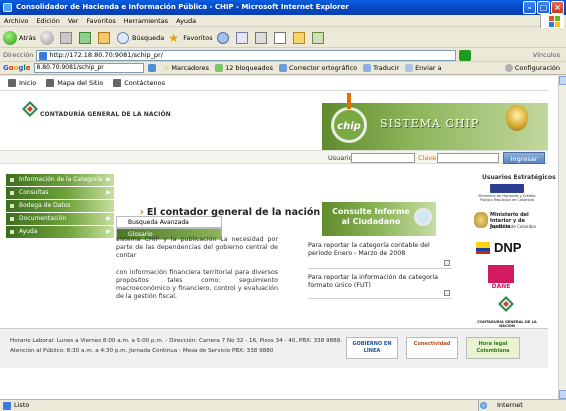  I want to click on favorites-button: ★ Favoritos, so click(190, 38).